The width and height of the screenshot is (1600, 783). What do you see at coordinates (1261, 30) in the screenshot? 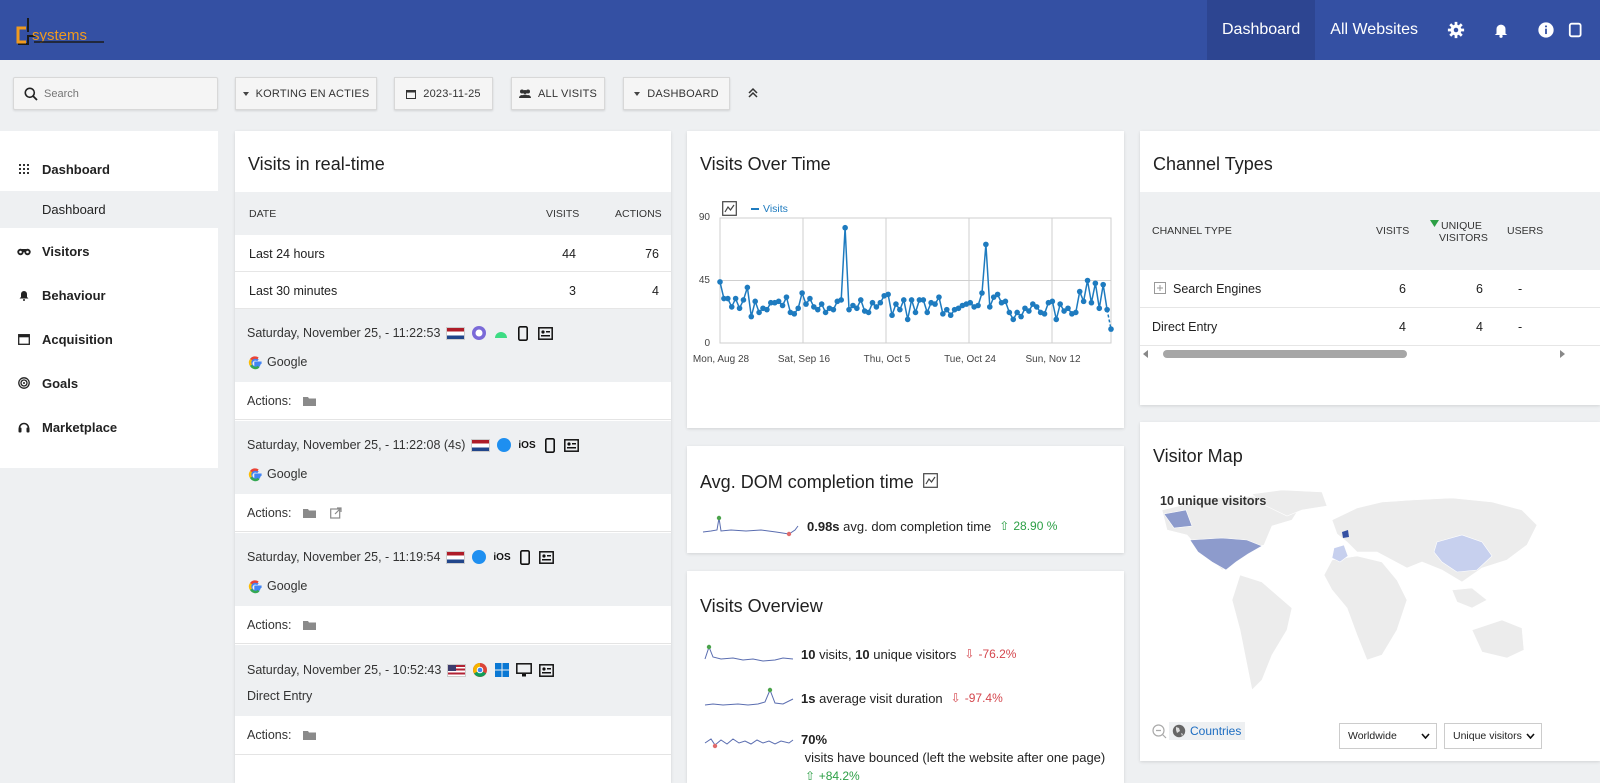
I see `nav-dashboard: Dashboard` at bounding box center [1261, 30].